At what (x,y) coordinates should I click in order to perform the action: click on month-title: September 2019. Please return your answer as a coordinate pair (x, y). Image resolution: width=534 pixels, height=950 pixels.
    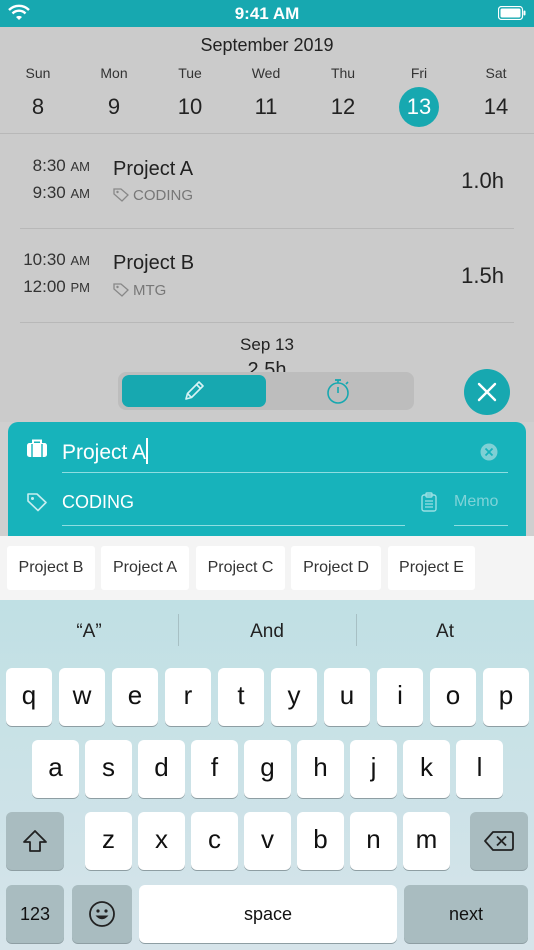
    Looking at the image, I should click on (267, 45).